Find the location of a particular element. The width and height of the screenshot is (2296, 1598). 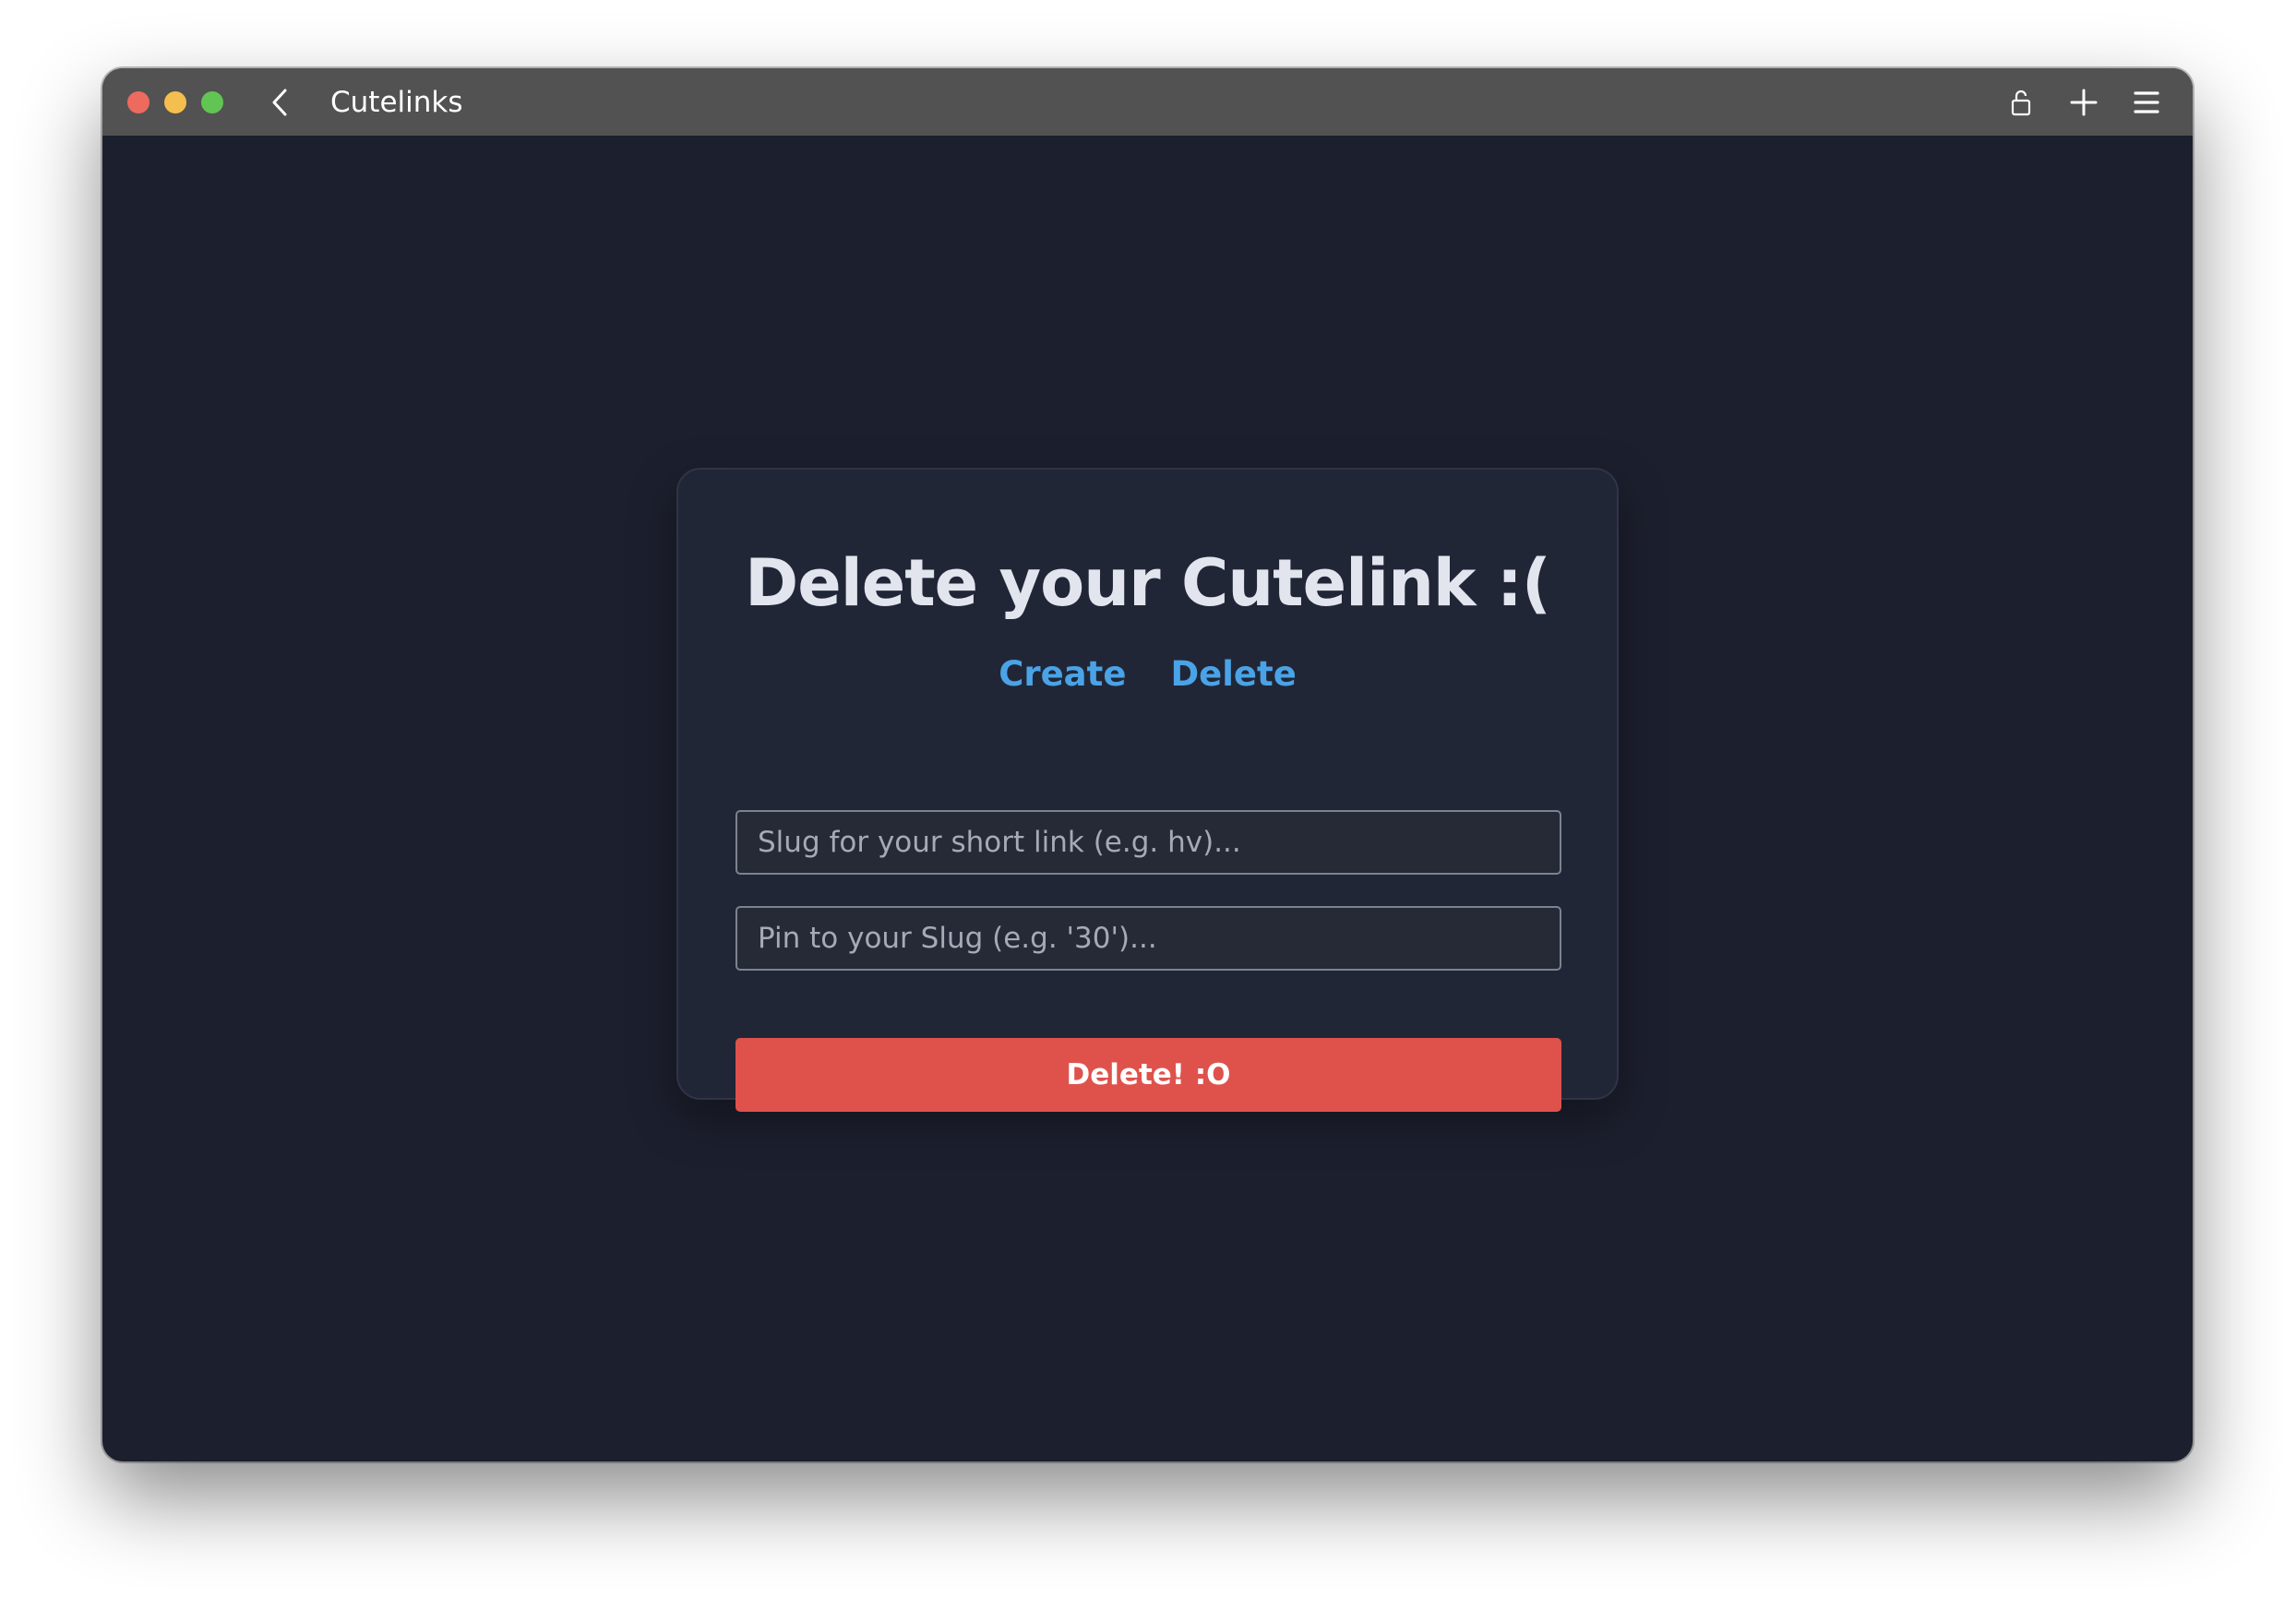

hamburger-menu-icon is located at coordinates (2146, 102).